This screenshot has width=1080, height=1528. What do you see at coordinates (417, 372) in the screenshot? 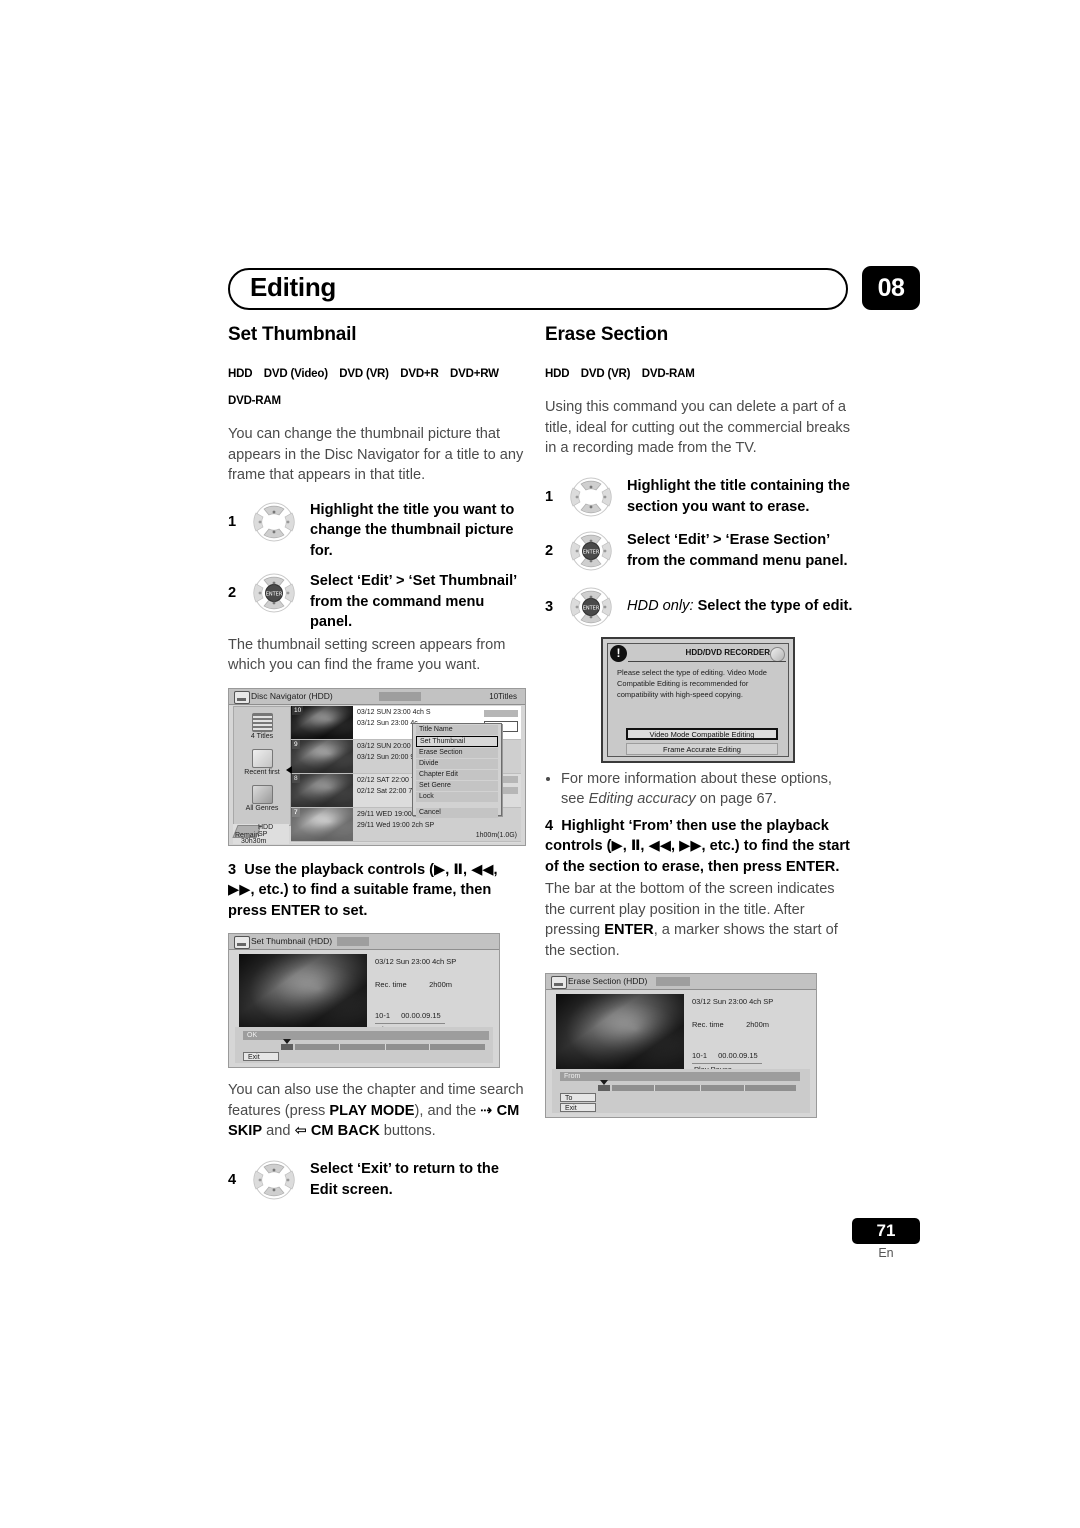
I see `media-badge: DVD+R` at bounding box center [417, 372].